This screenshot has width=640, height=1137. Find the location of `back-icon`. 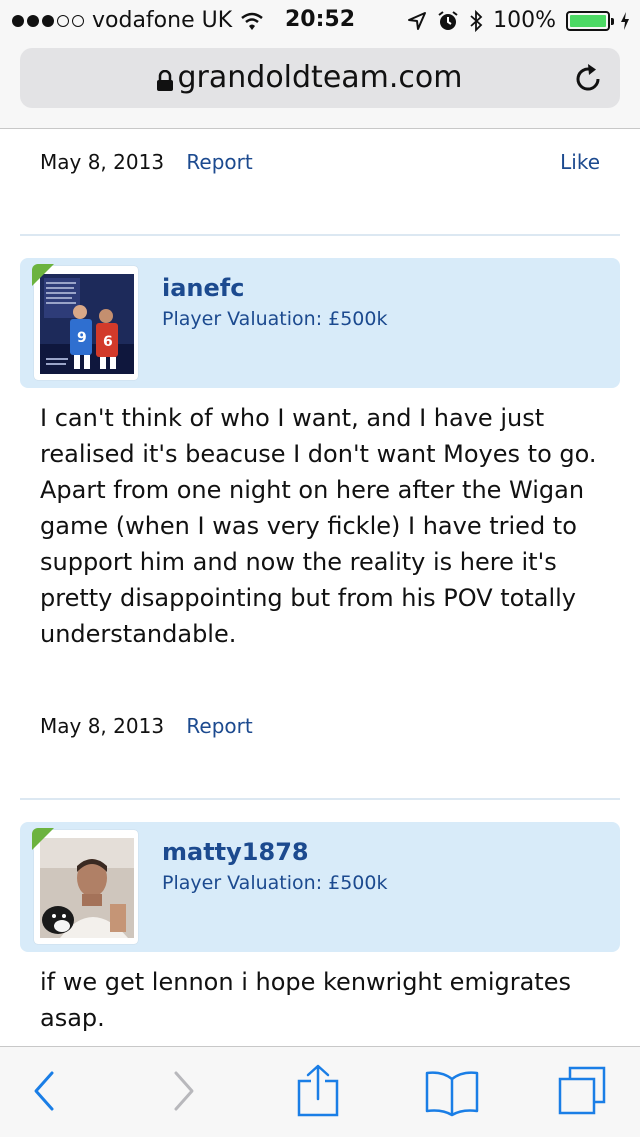

back-icon is located at coordinates (44, 1091).